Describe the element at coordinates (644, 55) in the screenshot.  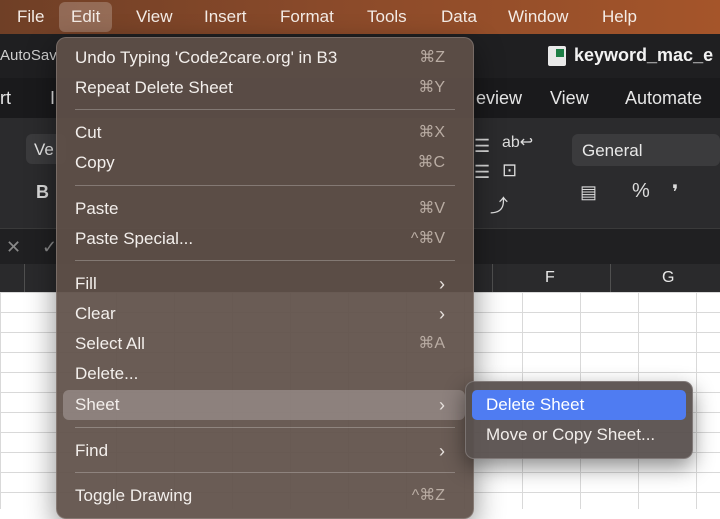
I see `document-title: keyword_mac_e` at that location.